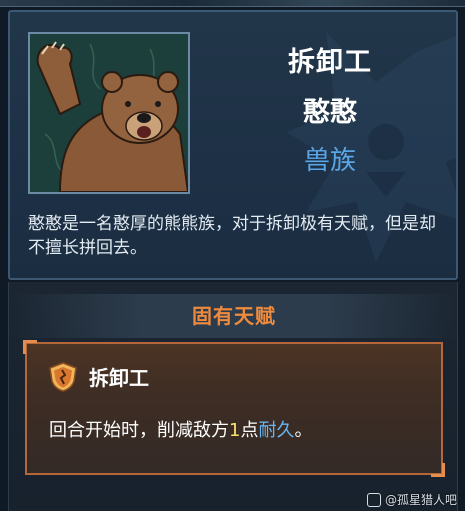  Describe the element at coordinates (420, 500) in the screenshot. I see `watermark-text: @孤星猎人吧` at that location.